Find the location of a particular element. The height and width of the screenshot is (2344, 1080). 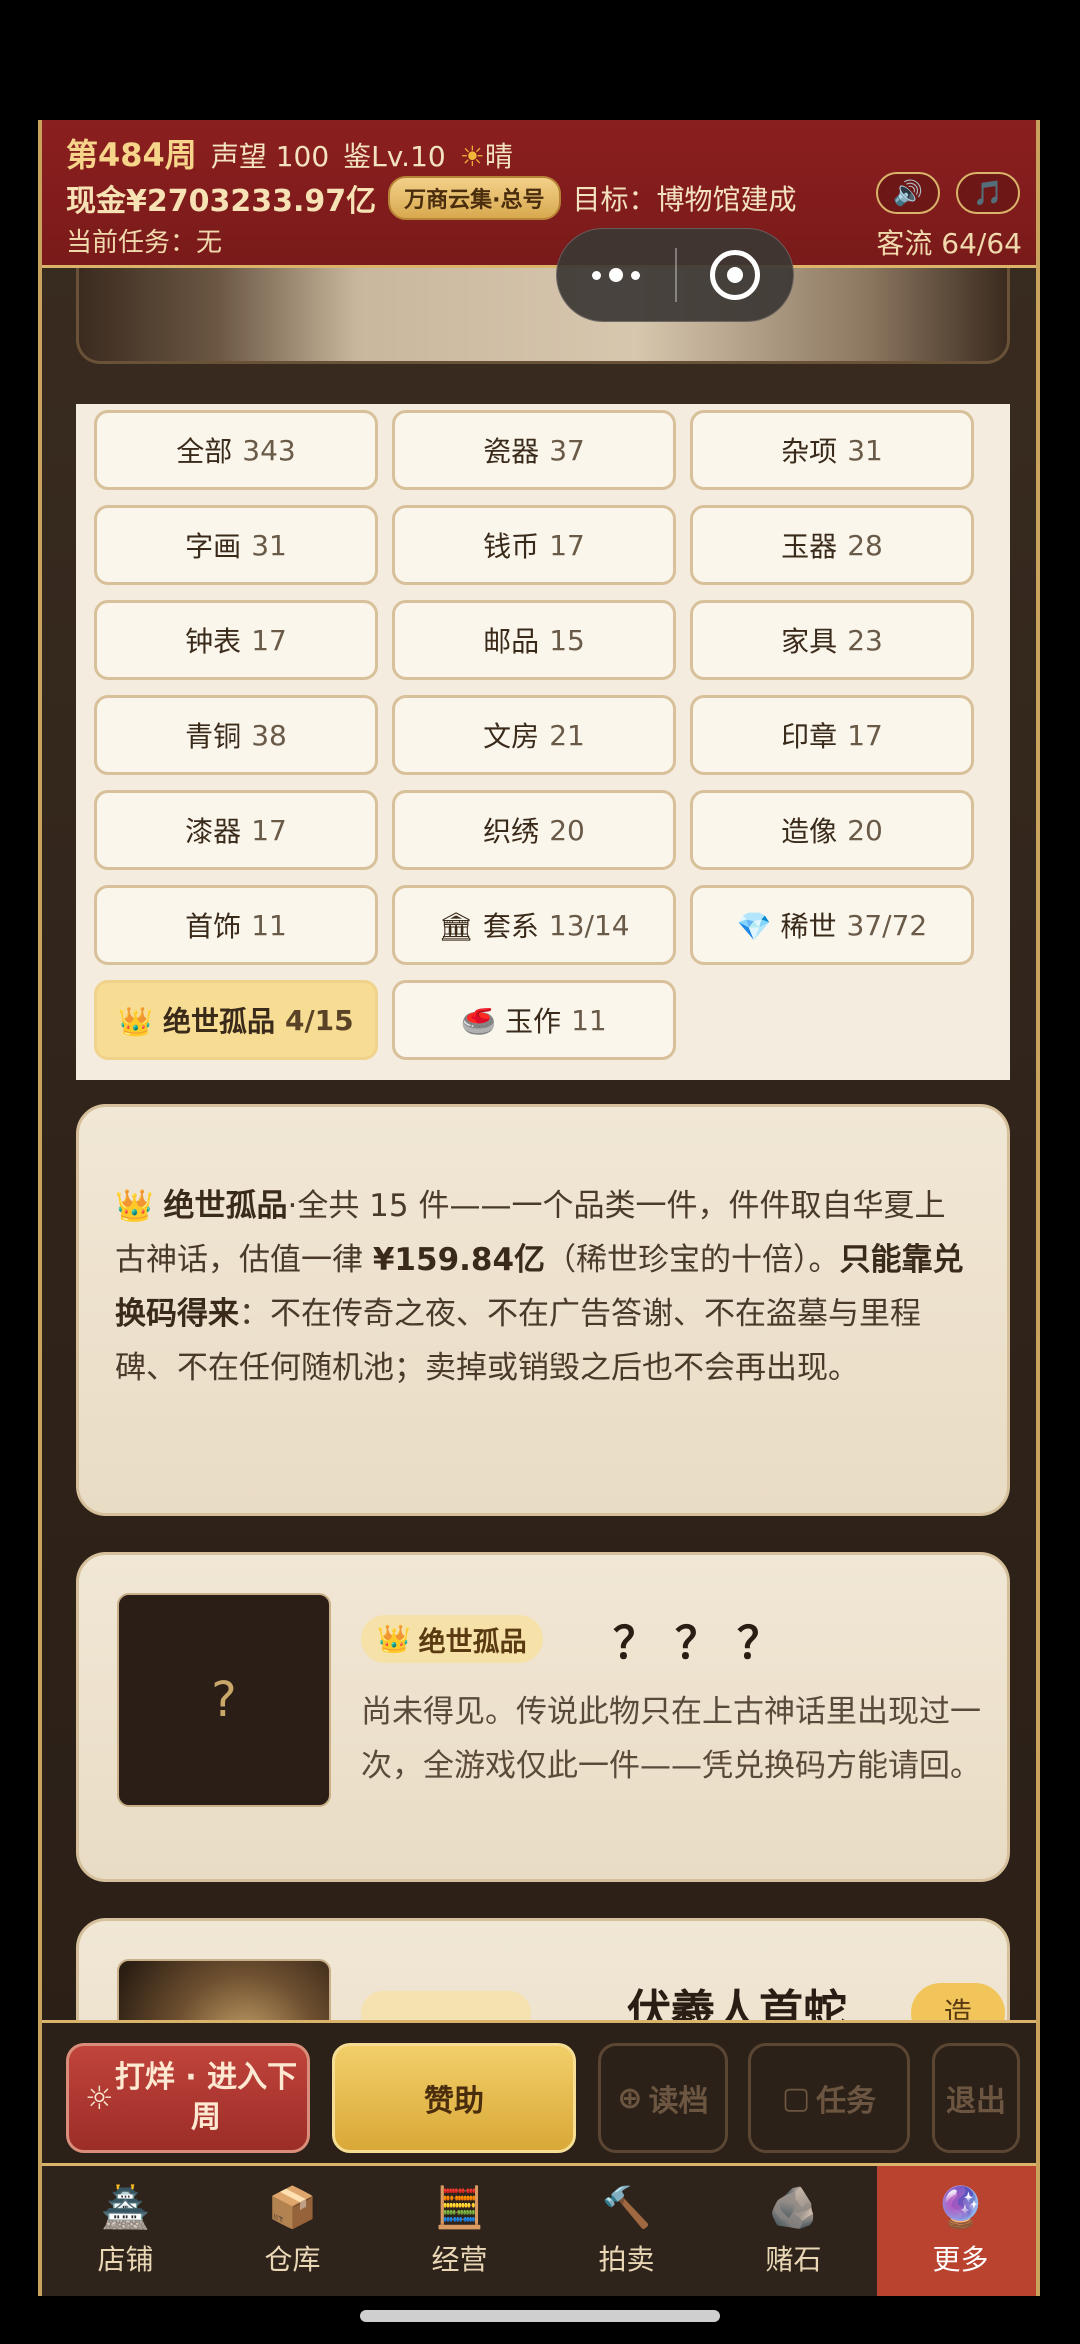

close-mini-program-button is located at coordinates (735, 275).